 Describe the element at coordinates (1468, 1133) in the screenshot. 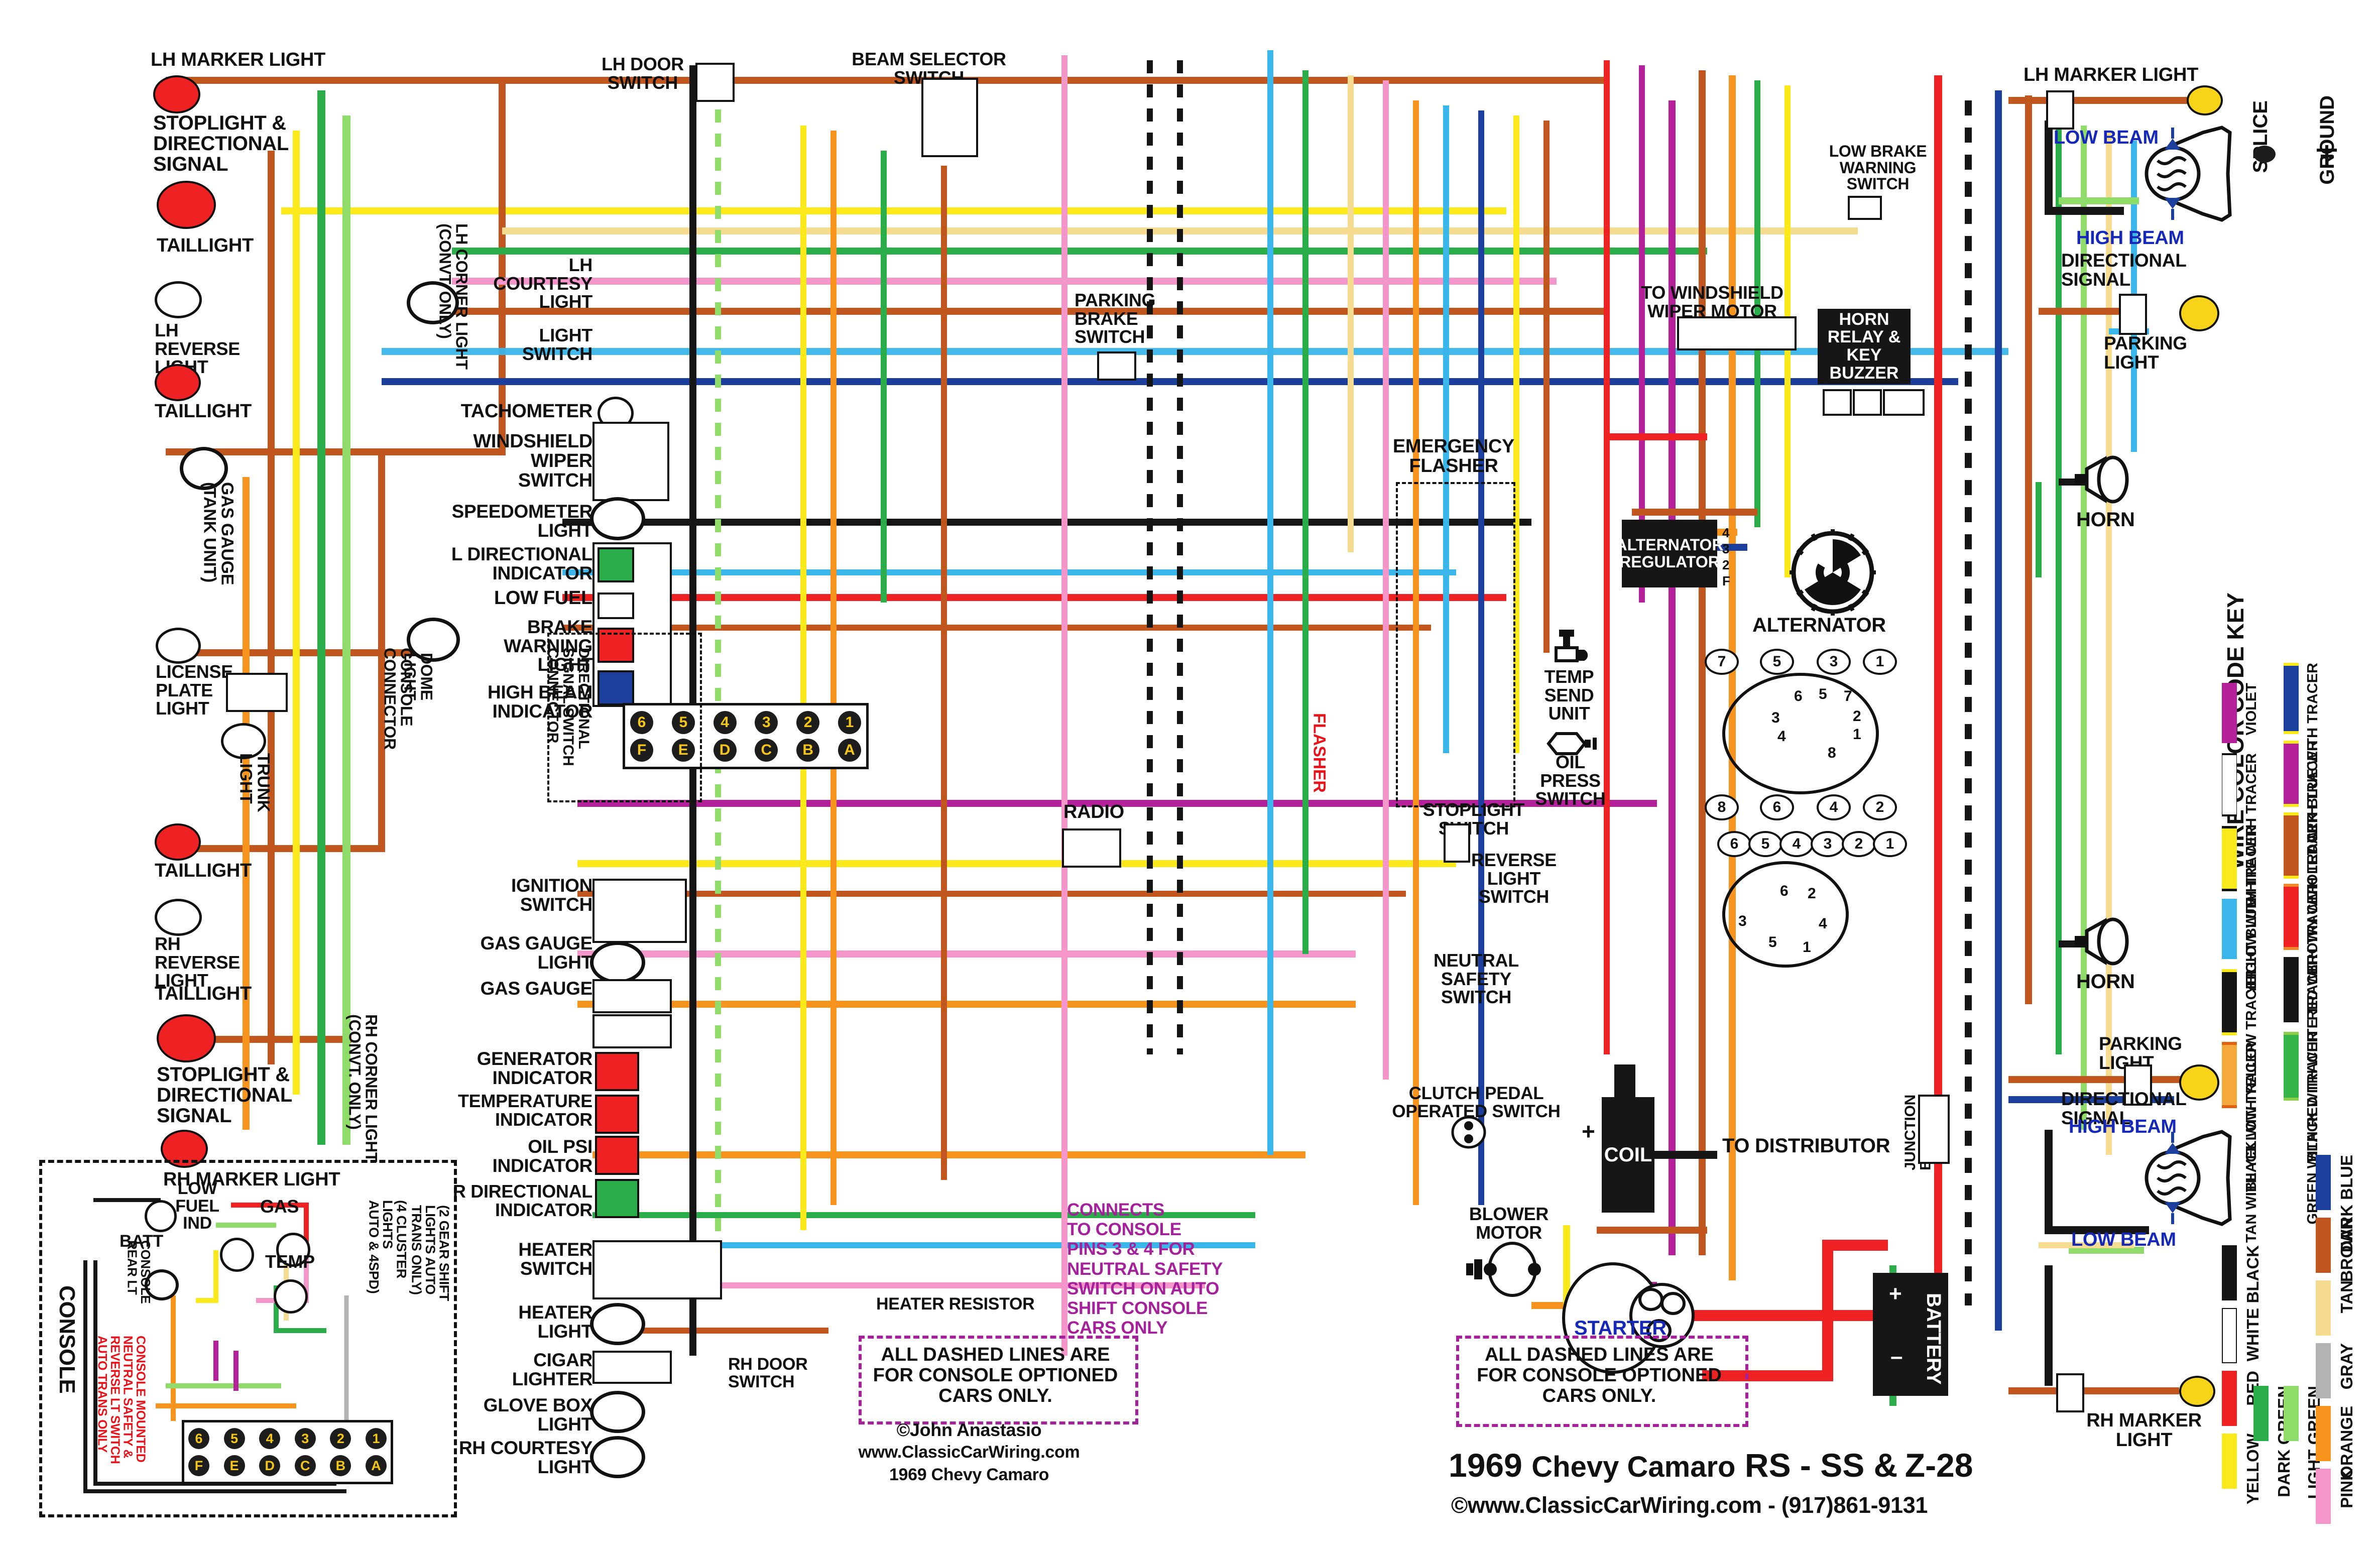

I see `clutch-switch-icon` at that location.